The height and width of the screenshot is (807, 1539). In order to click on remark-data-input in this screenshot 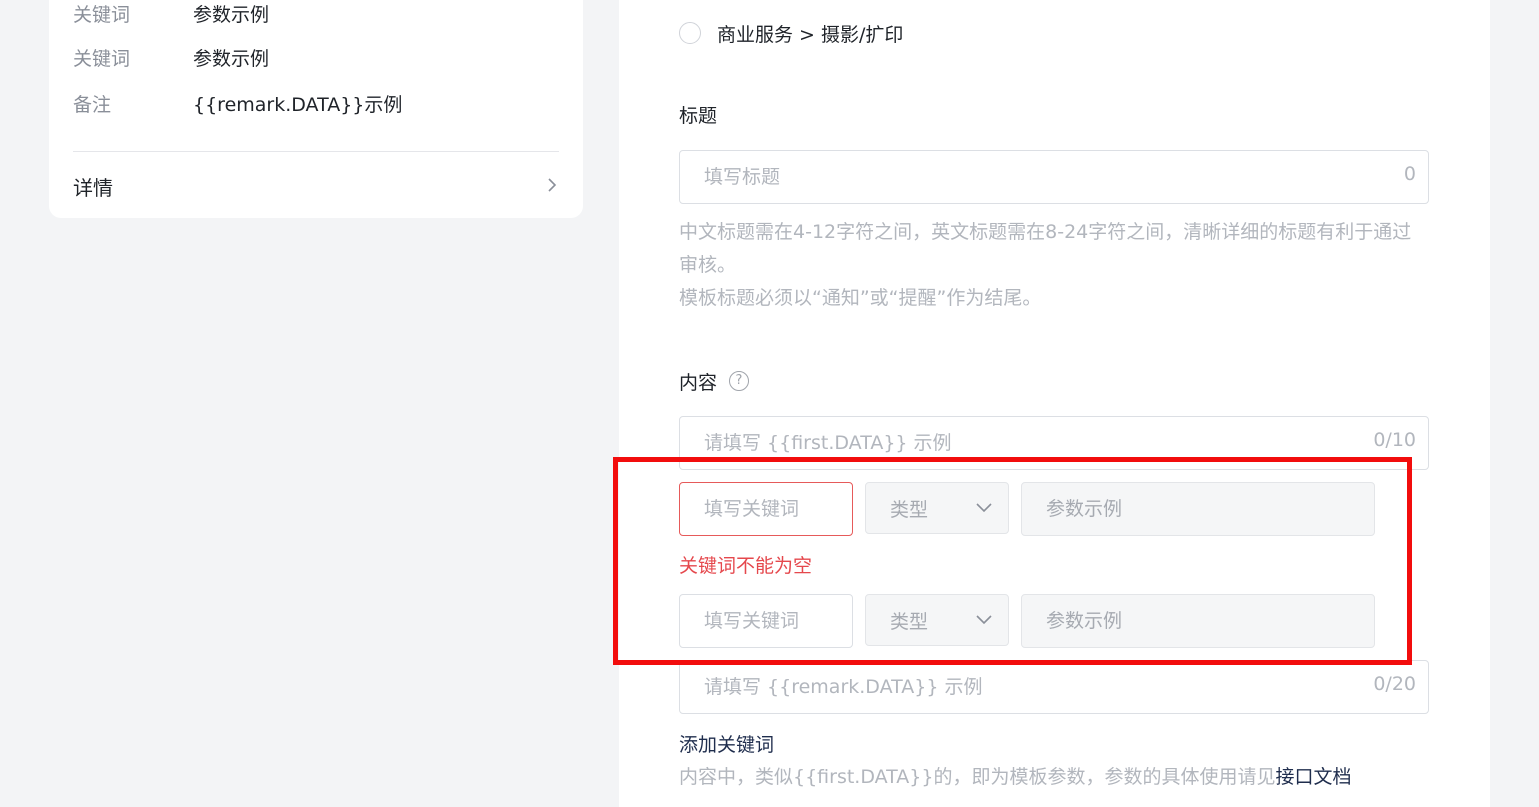, I will do `click(1054, 687)`.